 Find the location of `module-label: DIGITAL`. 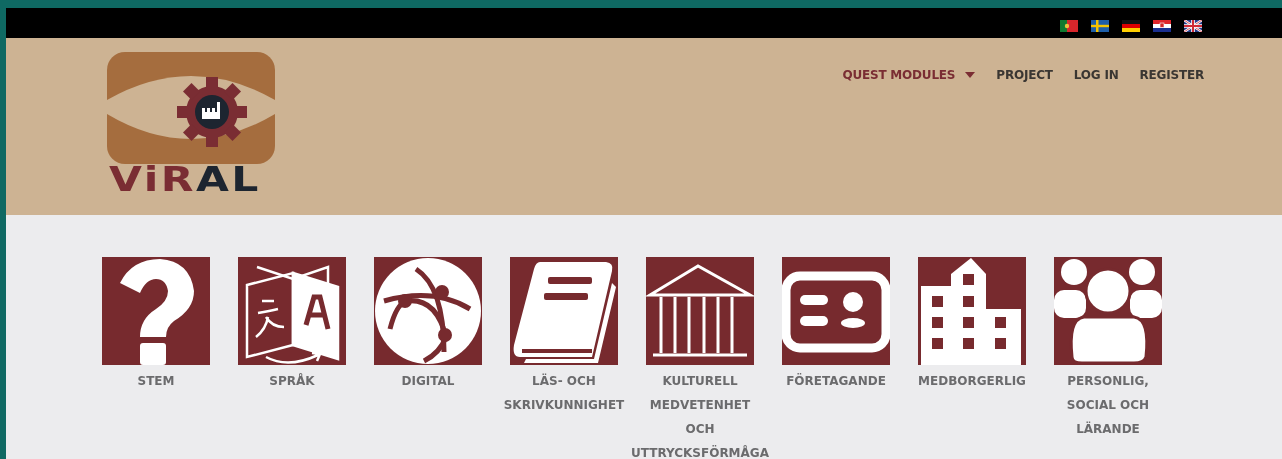

module-label: DIGITAL is located at coordinates (428, 381).